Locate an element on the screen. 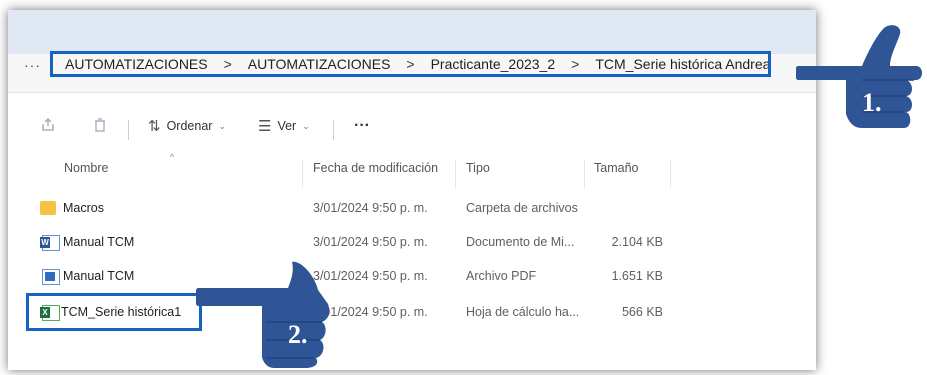 This screenshot has width=927, height=375. column-header-type: Tipo is located at coordinates (478, 168).